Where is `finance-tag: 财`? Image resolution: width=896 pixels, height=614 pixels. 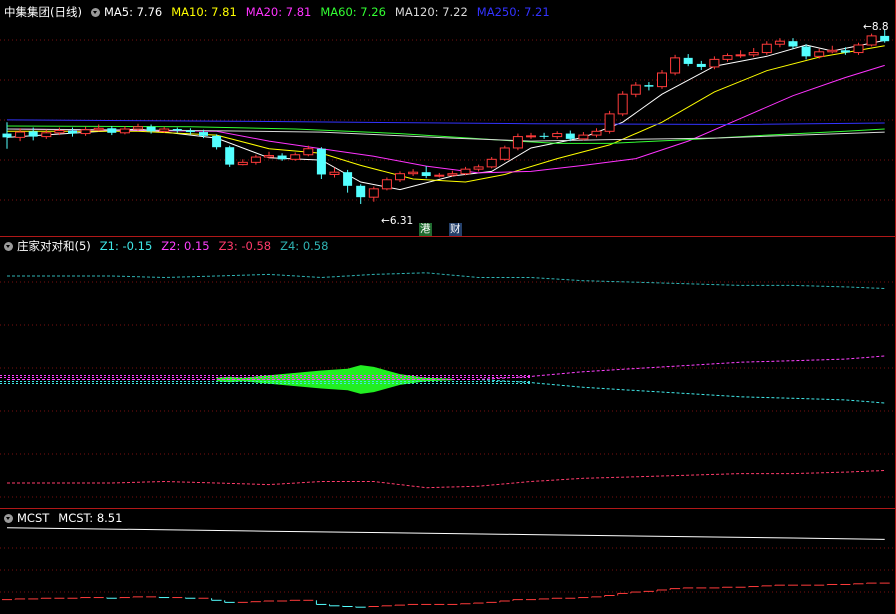
finance-tag: 财 is located at coordinates (455, 229).